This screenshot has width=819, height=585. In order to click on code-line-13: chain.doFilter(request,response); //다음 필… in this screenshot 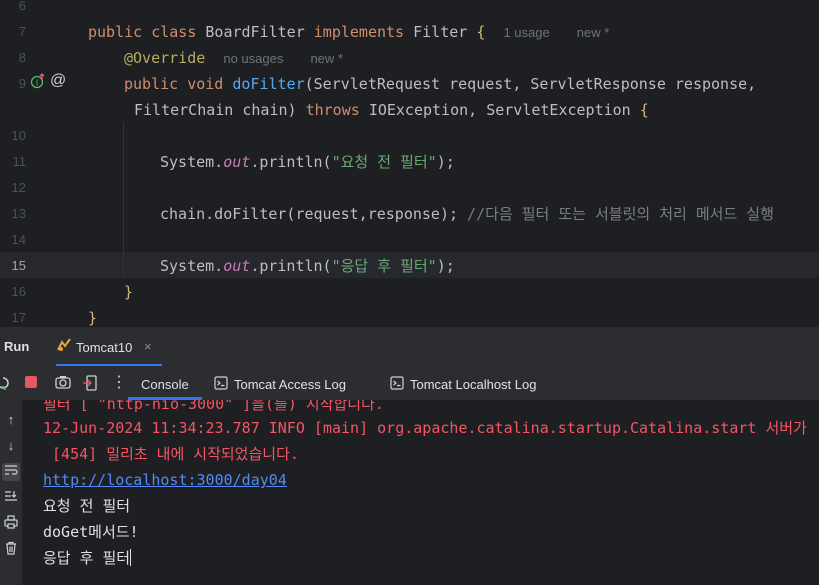, I will do `click(467, 214)`.